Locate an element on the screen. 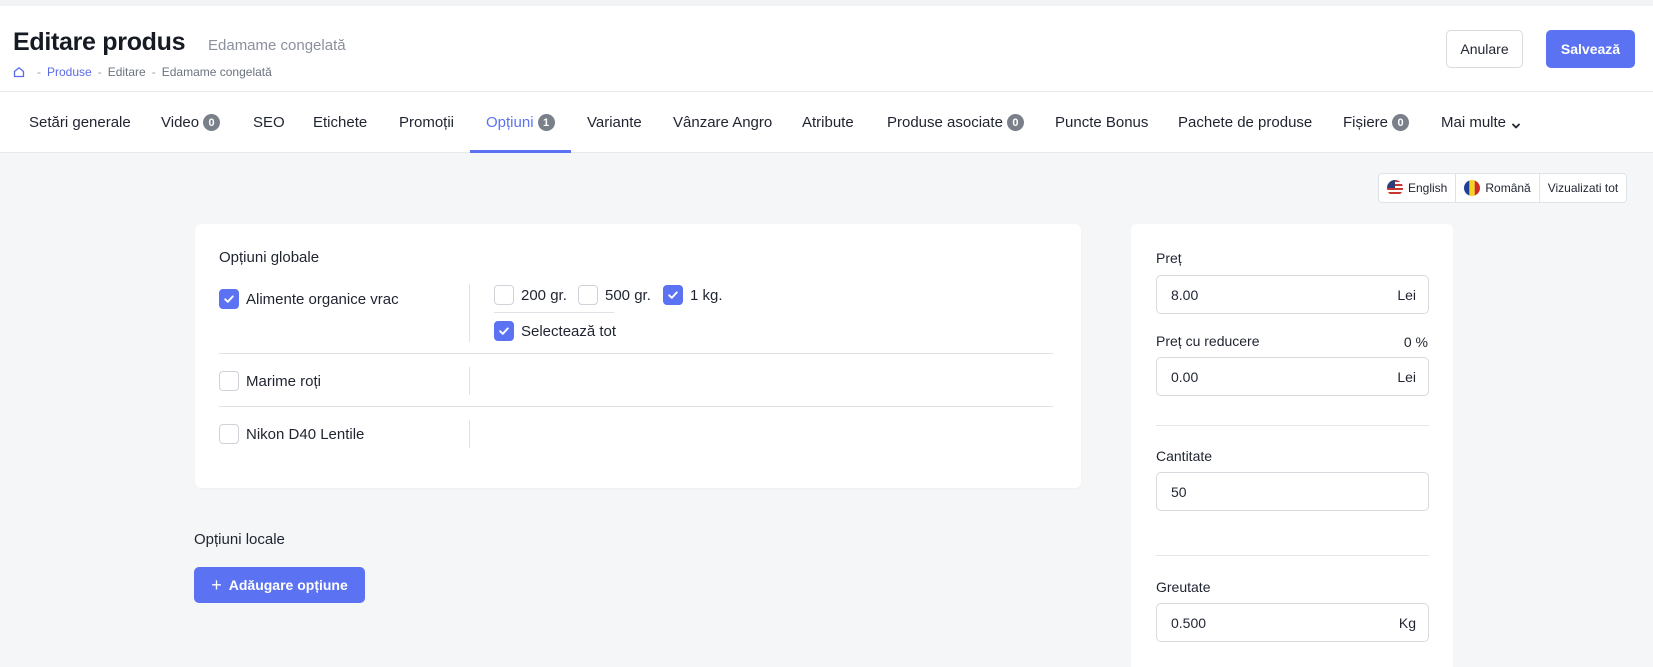  breadcrumb-edit: Editare is located at coordinates (126, 72).